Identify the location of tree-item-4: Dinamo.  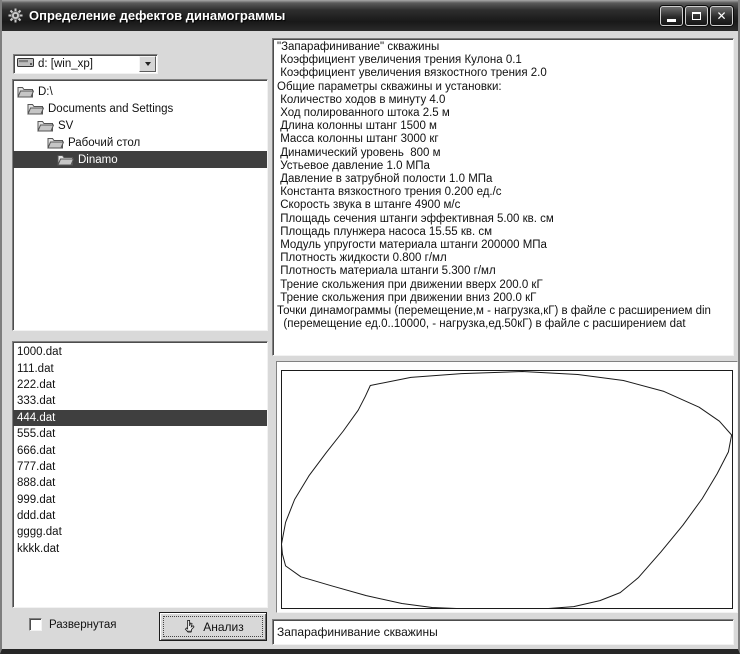
(140, 159).